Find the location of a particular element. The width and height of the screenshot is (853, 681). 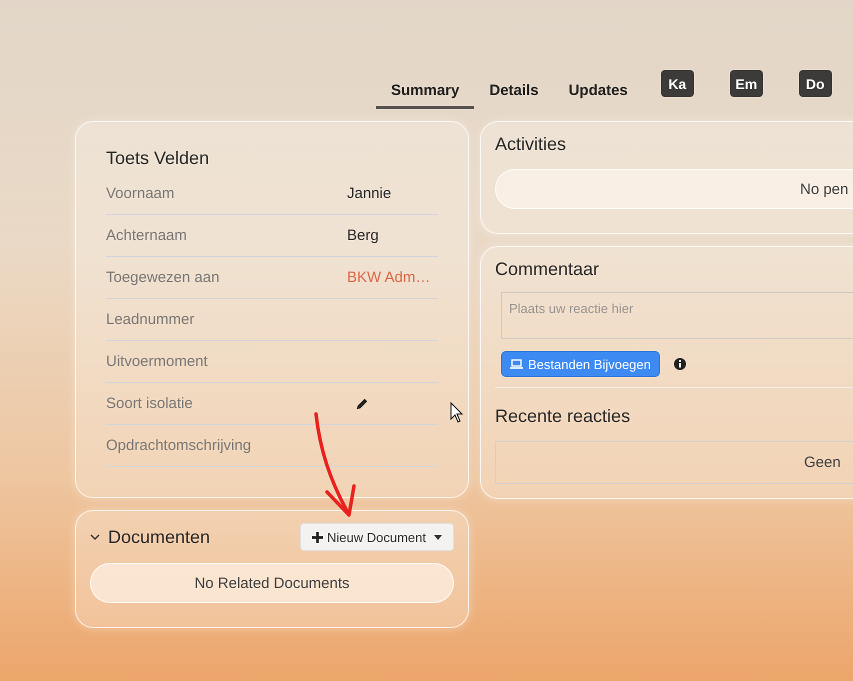

pencil-icon is located at coordinates (362, 403).